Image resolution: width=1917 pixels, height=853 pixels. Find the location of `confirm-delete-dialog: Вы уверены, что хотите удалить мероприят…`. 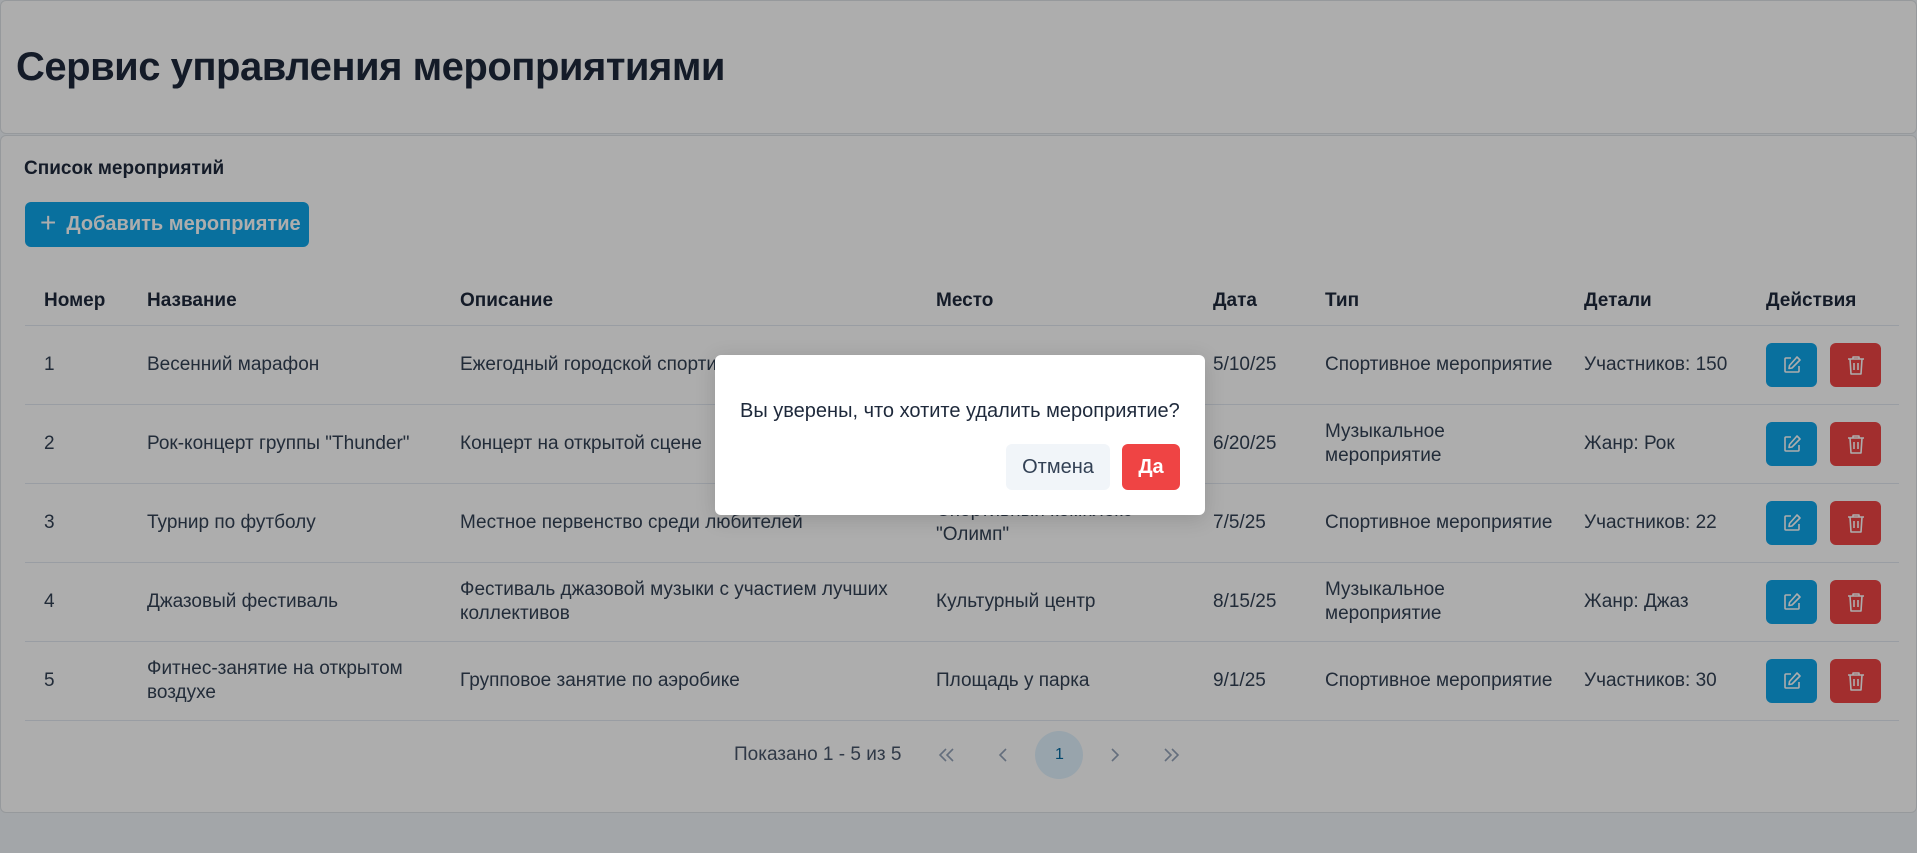

confirm-delete-dialog: Вы уверены, что хотите удалить мероприят… is located at coordinates (960, 435).